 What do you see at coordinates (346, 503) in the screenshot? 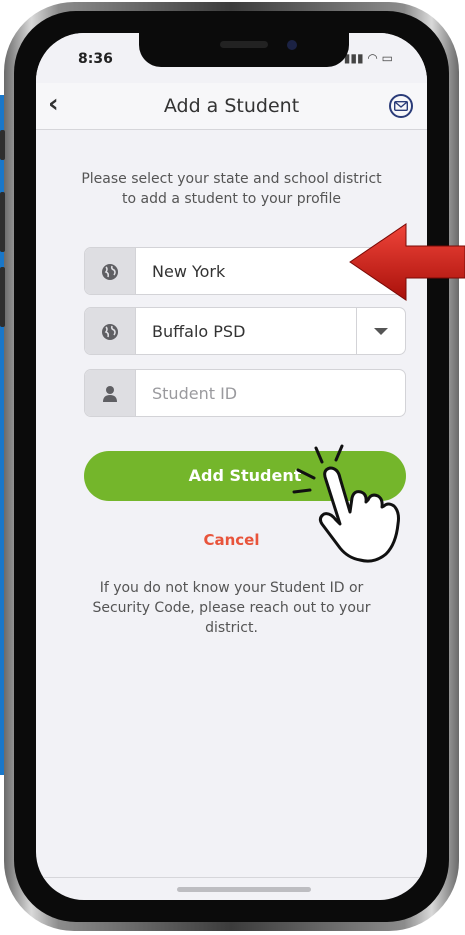
I see `pointing-hand-icon` at bounding box center [346, 503].